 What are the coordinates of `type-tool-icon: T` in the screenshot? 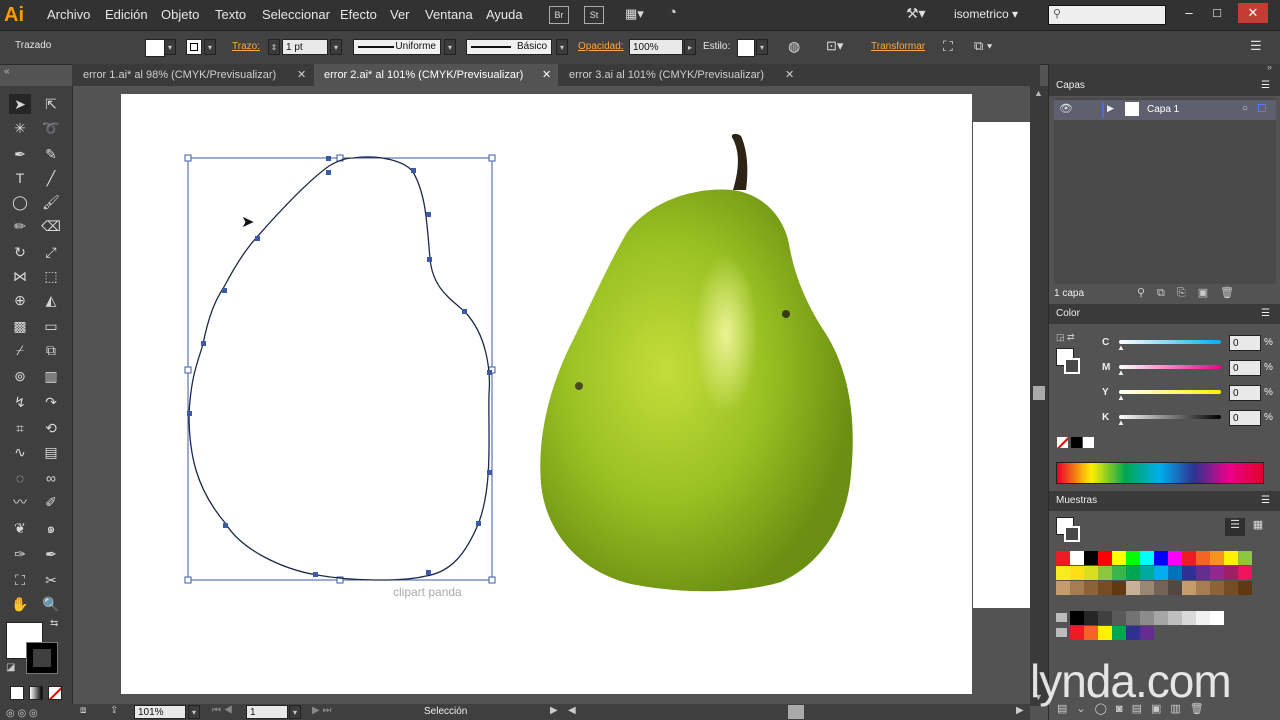 It's located at (20, 178).